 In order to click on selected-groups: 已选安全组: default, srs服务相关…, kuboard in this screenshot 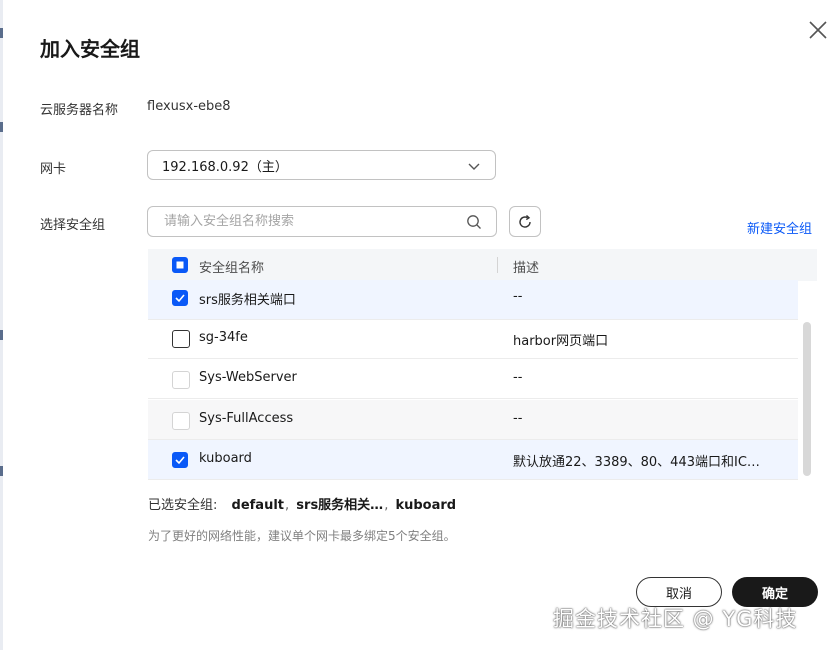, I will do `click(302, 503)`.